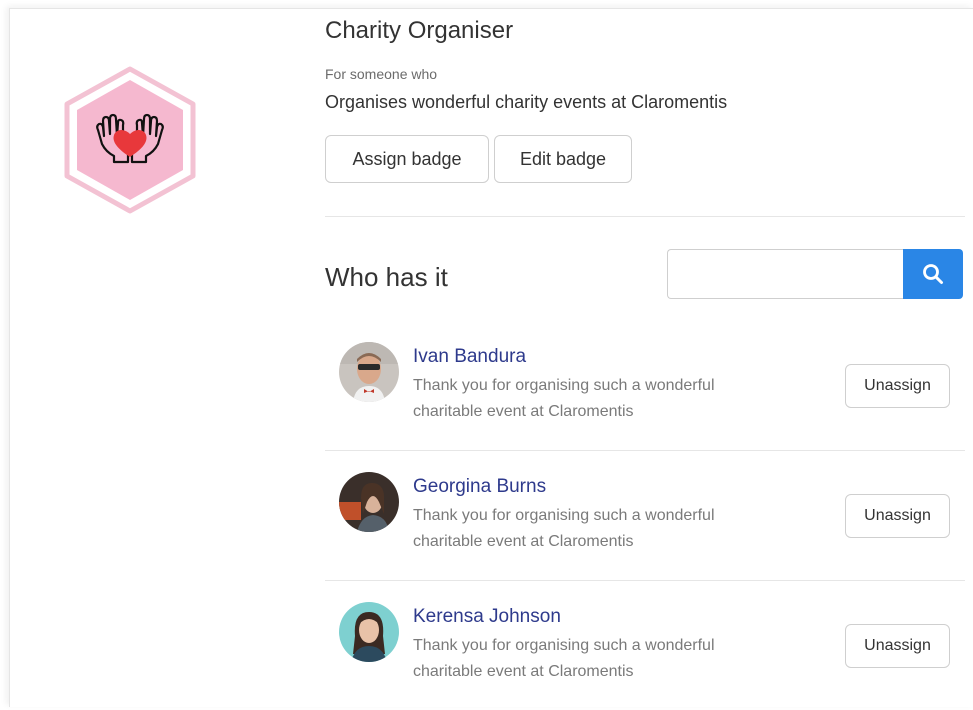 Image resolution: width=973 pixels, height=710 pixels. I want to click on for-someone-label: For someone who, so click(381, 74).